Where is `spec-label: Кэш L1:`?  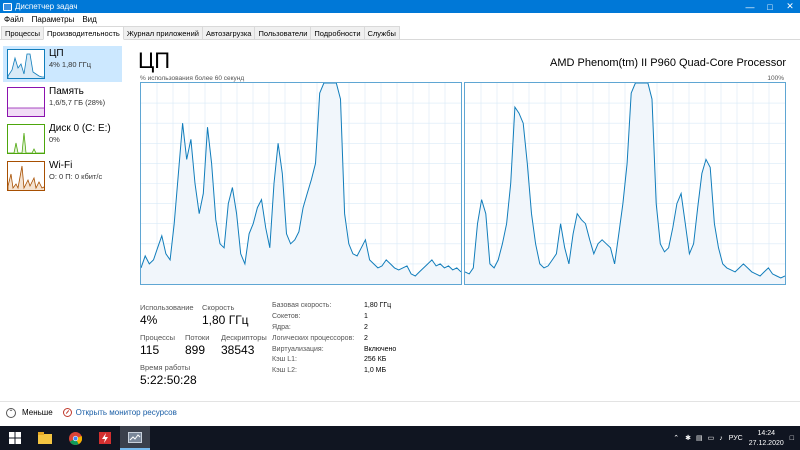 spec-label: Кэш L1: is located at coordinates (284, 359).